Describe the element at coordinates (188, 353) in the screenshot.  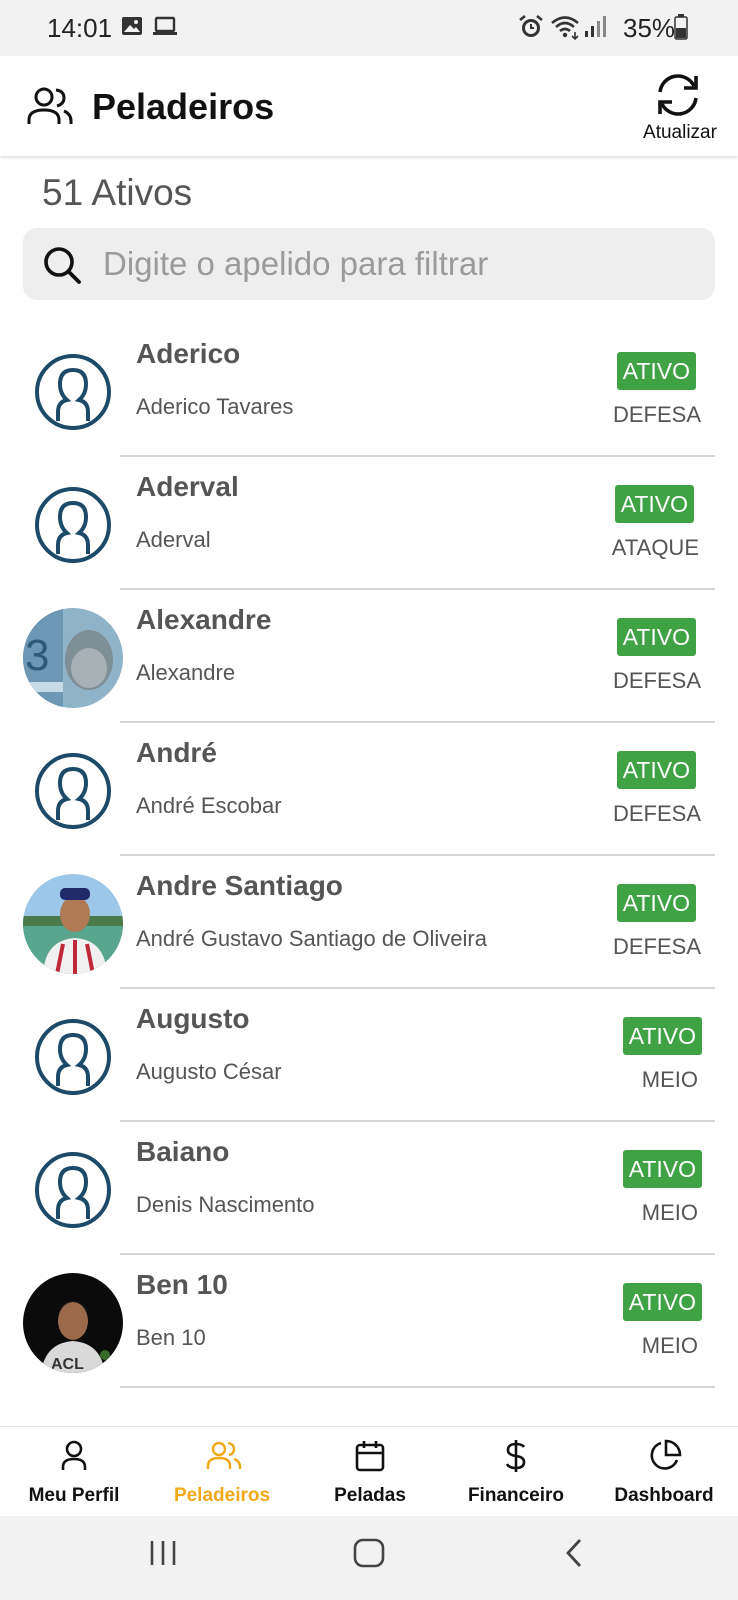
I see `player-nickname: Aderico` at that location.